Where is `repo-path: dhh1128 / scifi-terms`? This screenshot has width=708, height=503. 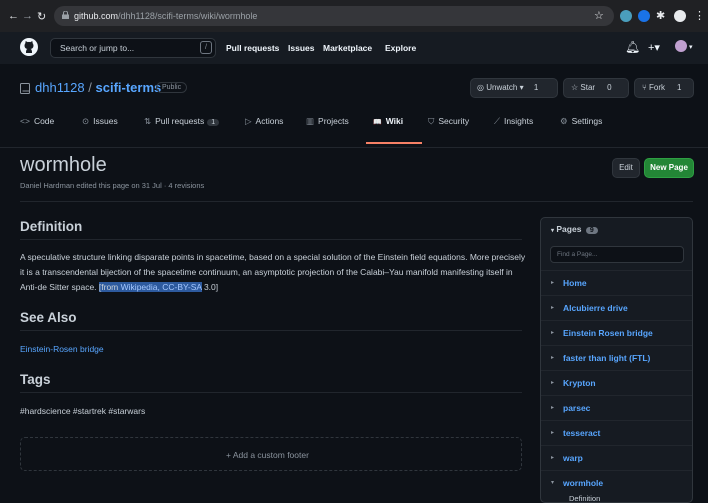 repo-path: dhh1128 / scifi-terms is located at coordinates (98, 87).